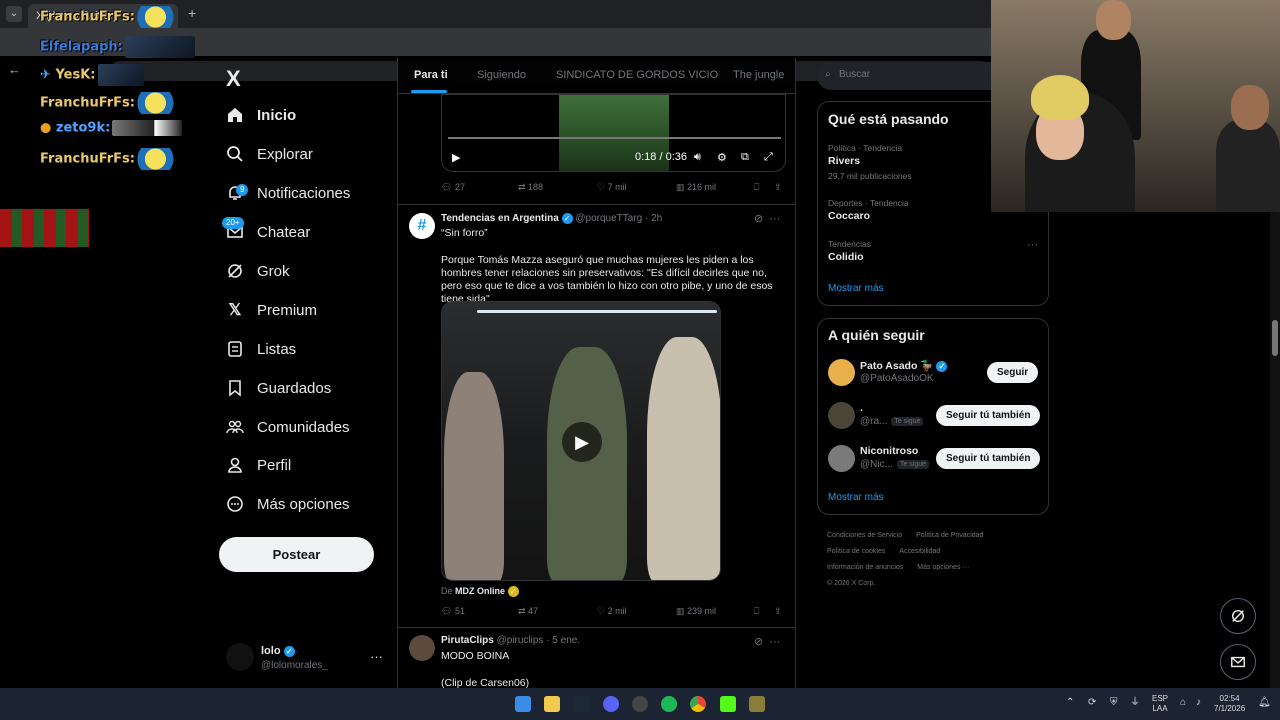 The image size is (1280, 720). Describe the element at coordinates (864, 535) in the screenshot. I see `footer-link: Condiciones de Servicio` at that location.